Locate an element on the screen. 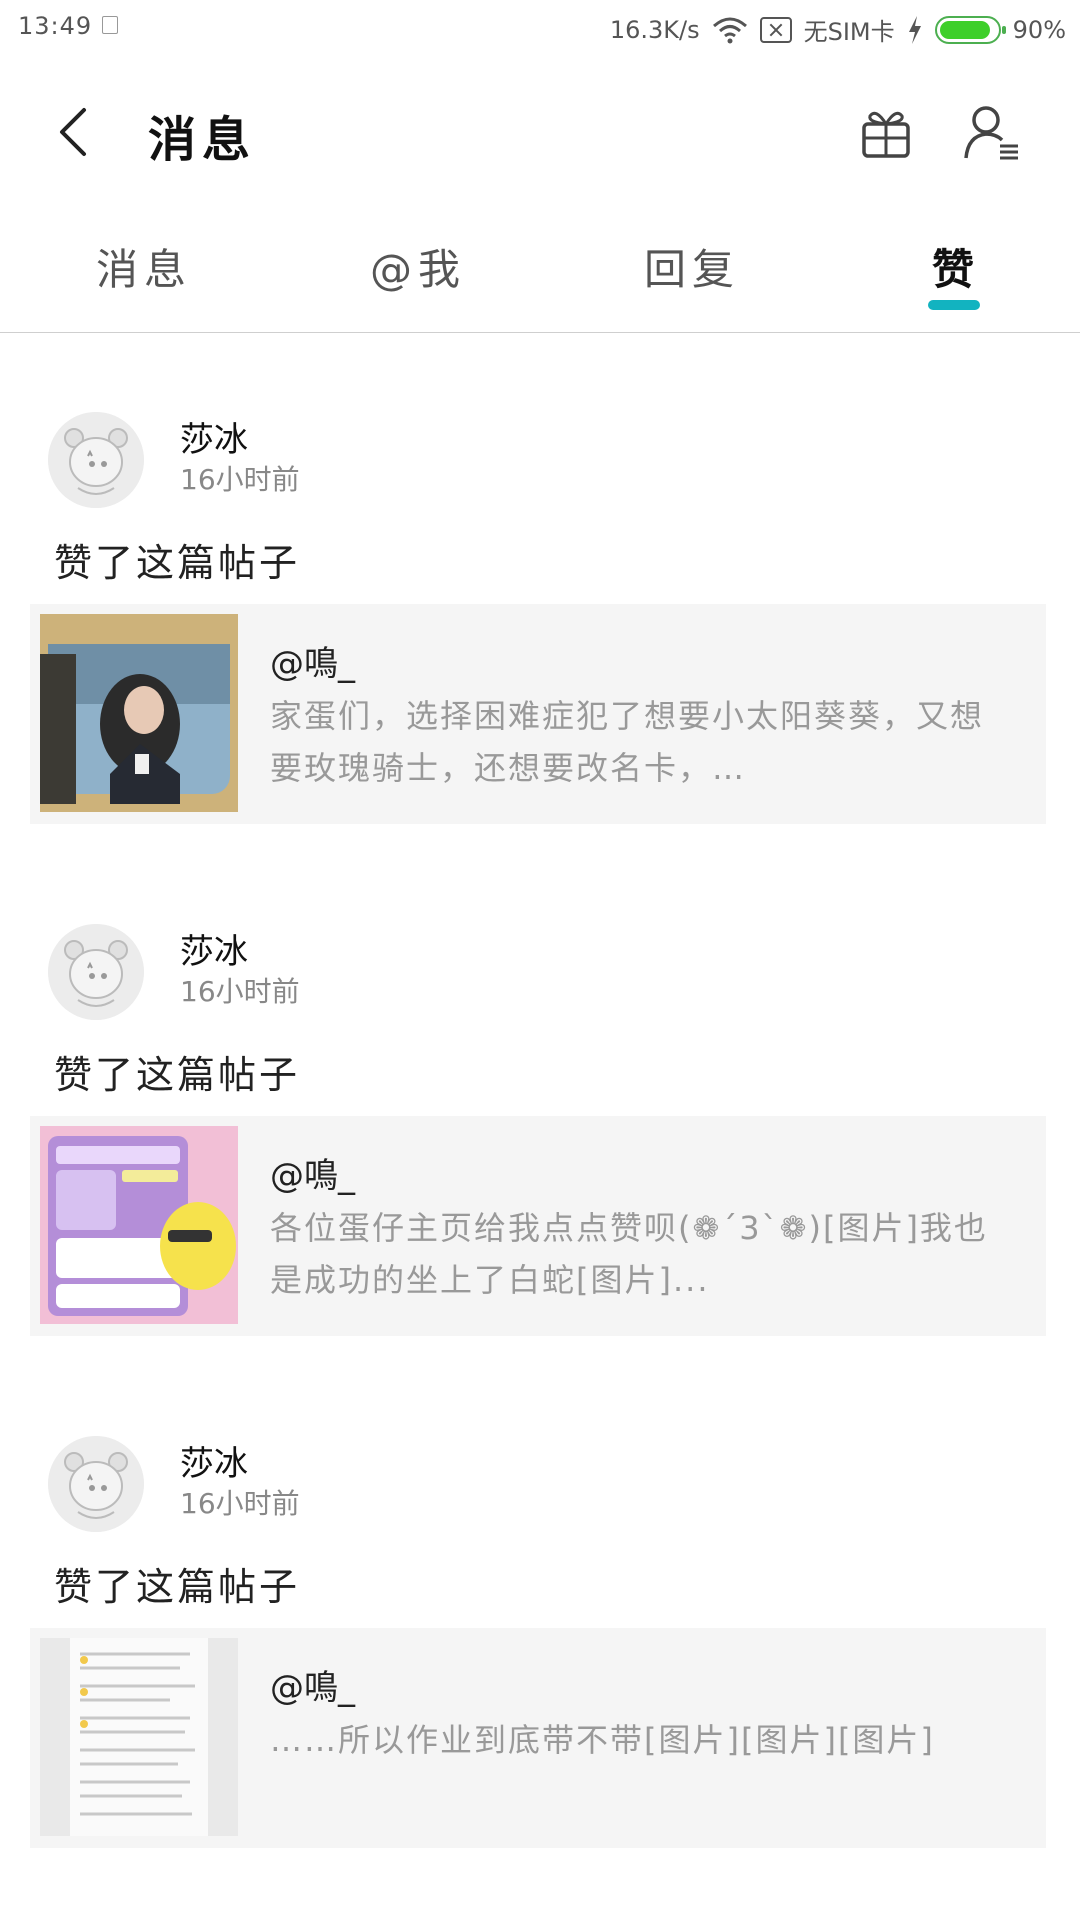 The image size is (1080, 1920). battery-fill is located at coordinates (965, 29).